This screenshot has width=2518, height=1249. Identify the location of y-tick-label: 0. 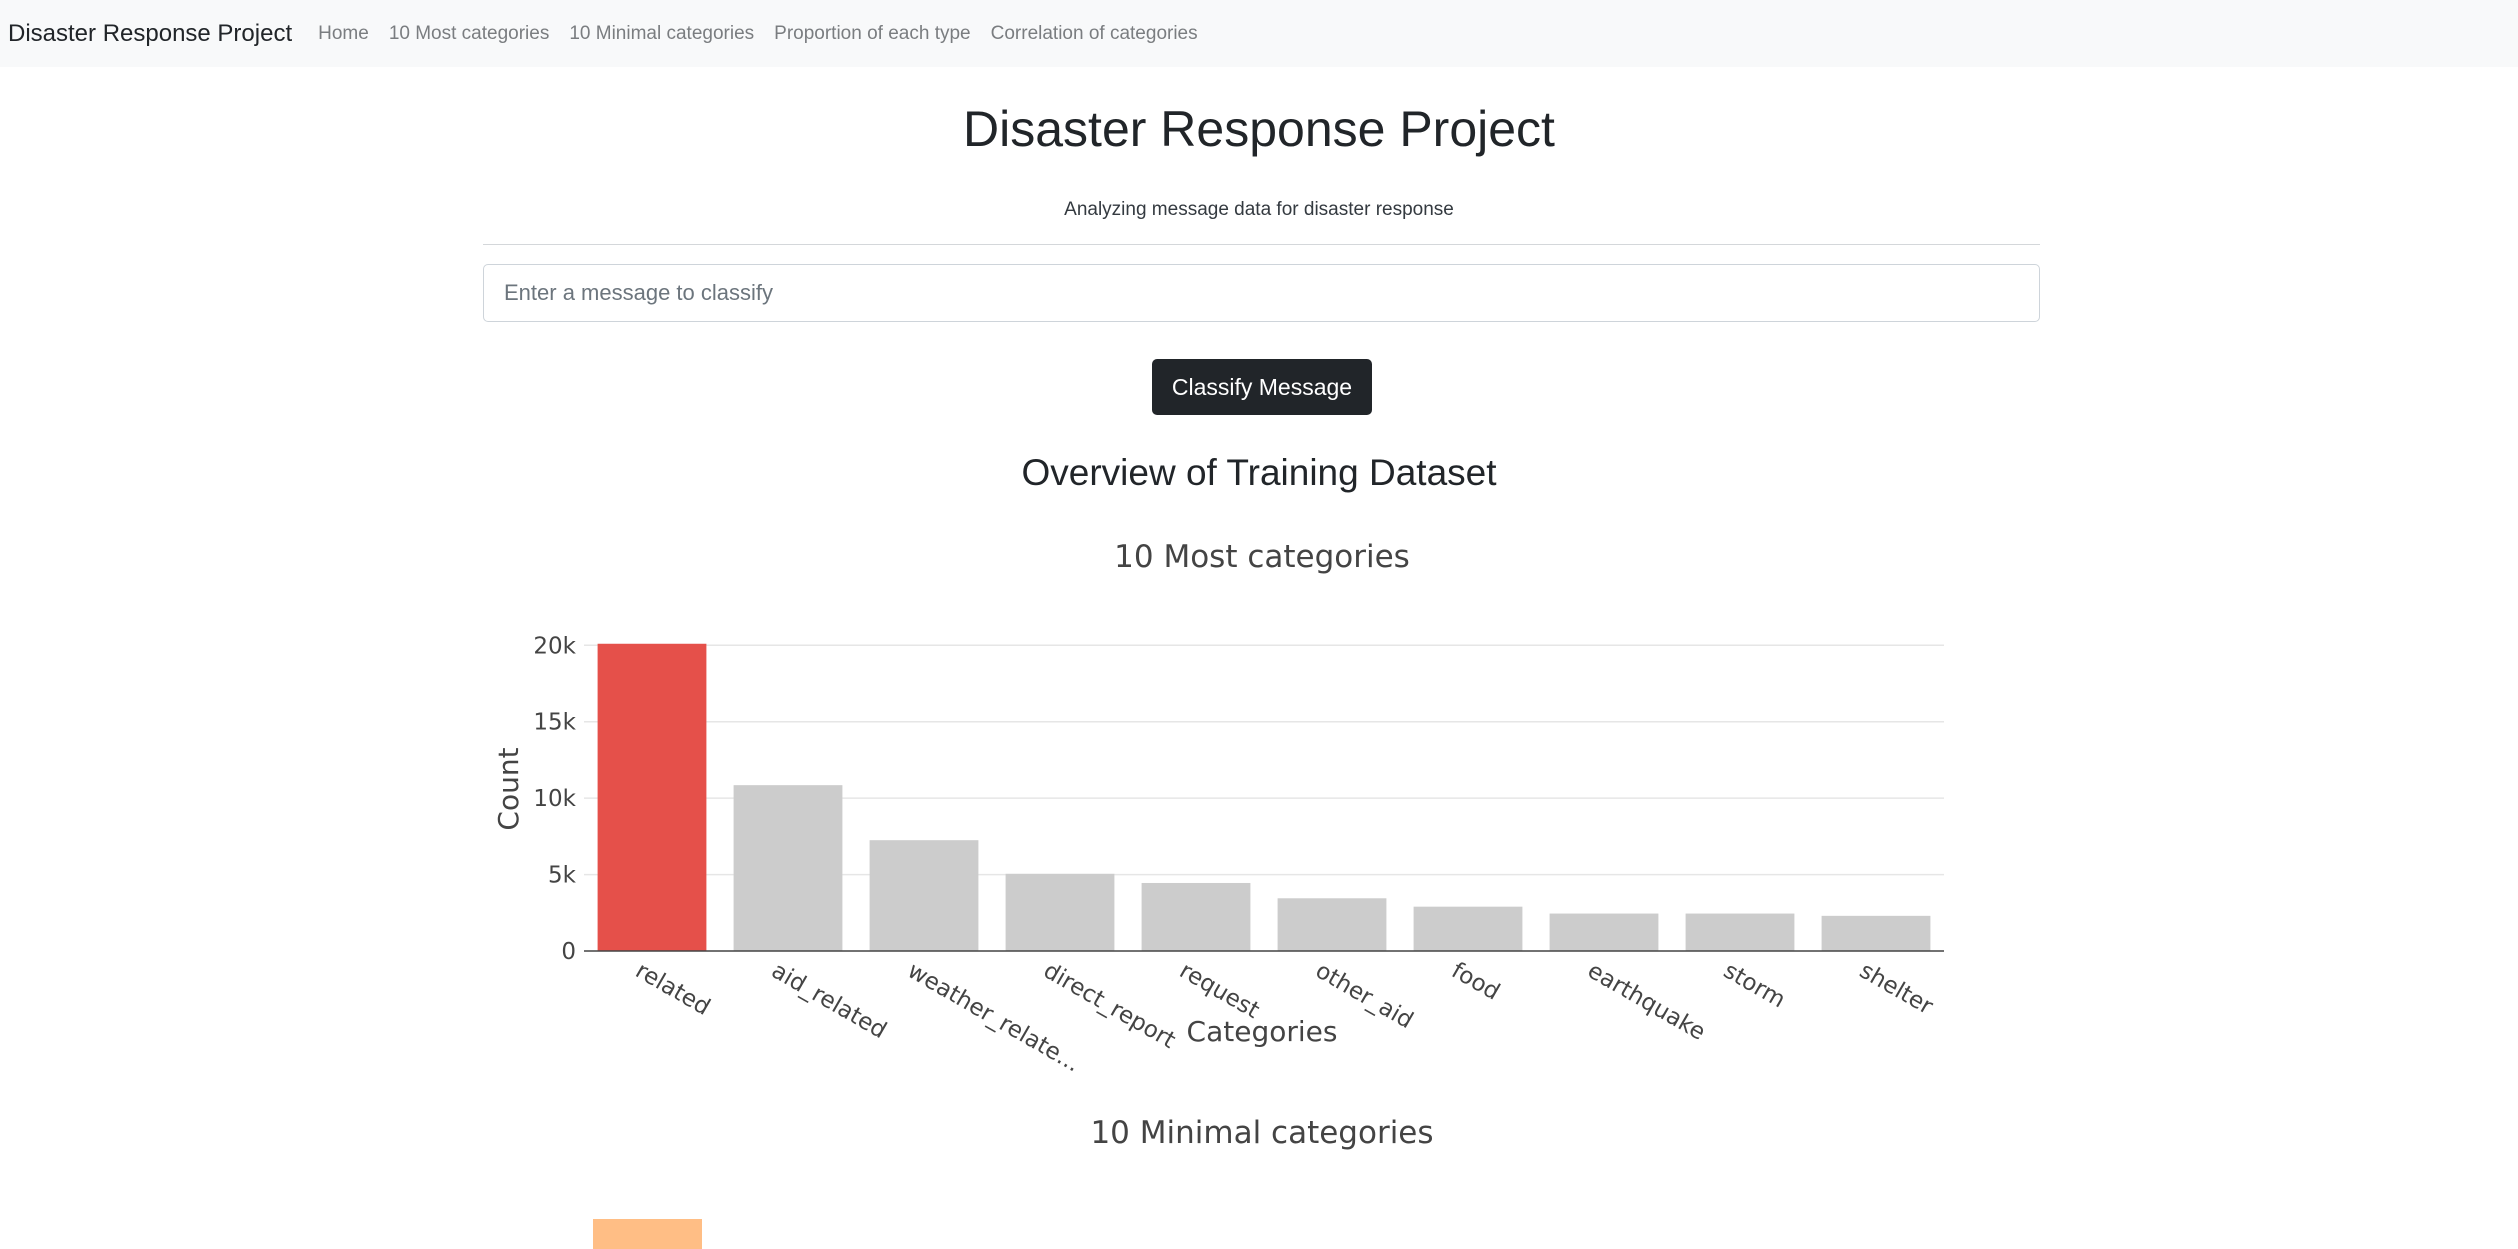
(568, 952).